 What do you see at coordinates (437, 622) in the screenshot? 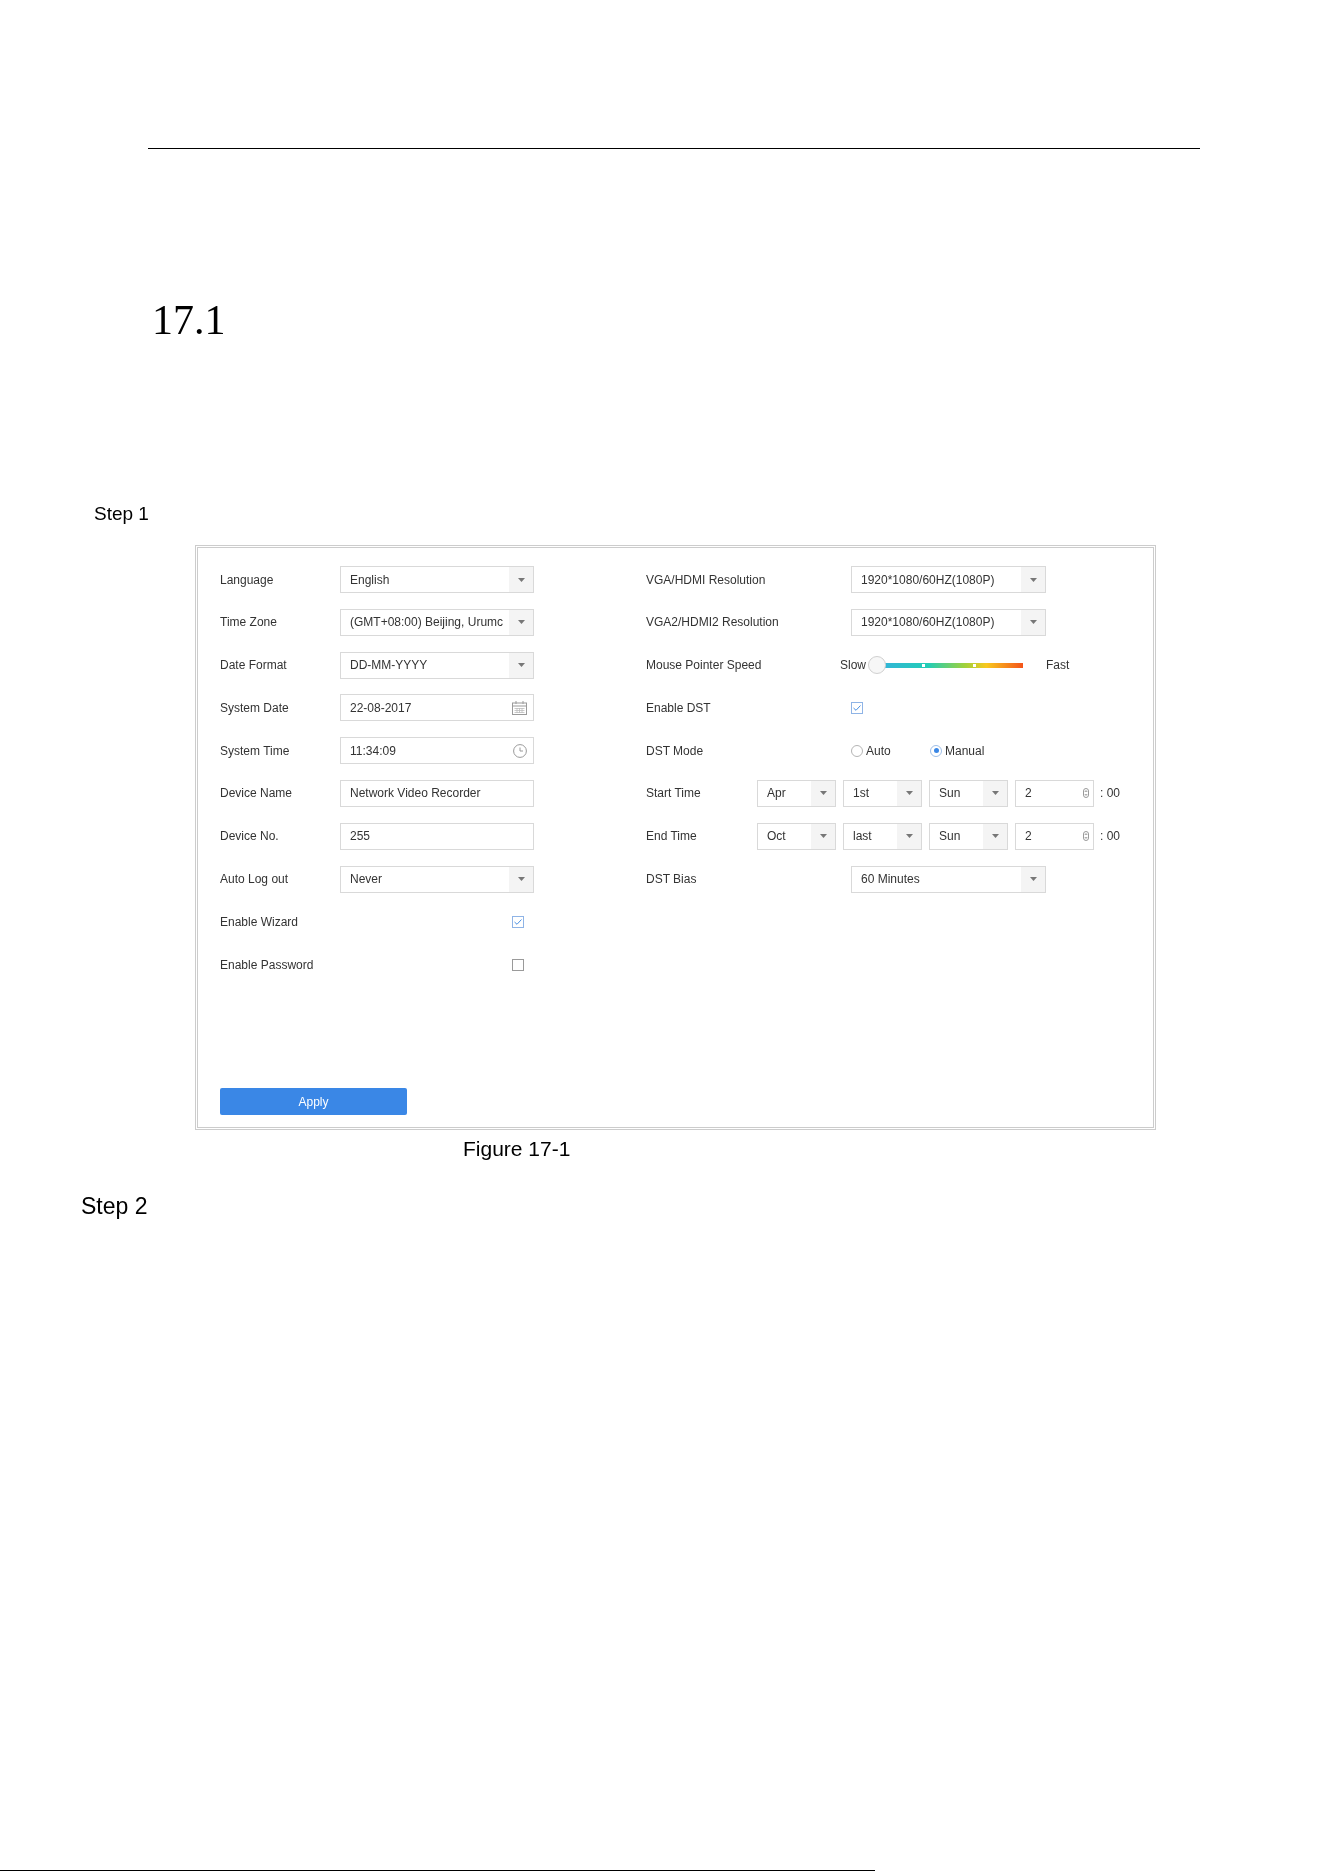
I see `dropdown: (GMT+08:00) Beijing, Urumc` at bounding box center [437, 622].